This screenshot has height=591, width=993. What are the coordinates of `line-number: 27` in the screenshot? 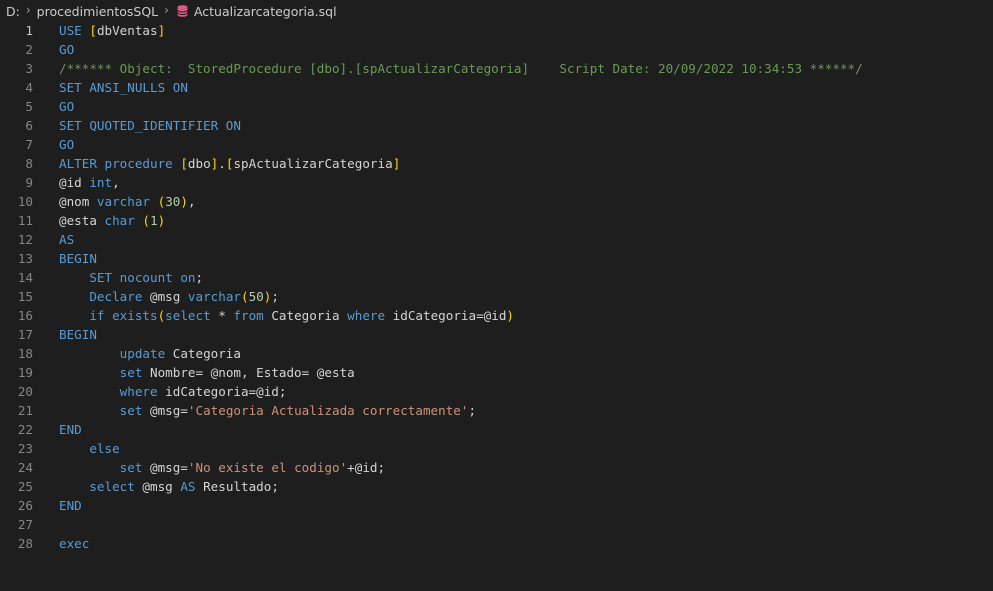 It's located at (25, 524).